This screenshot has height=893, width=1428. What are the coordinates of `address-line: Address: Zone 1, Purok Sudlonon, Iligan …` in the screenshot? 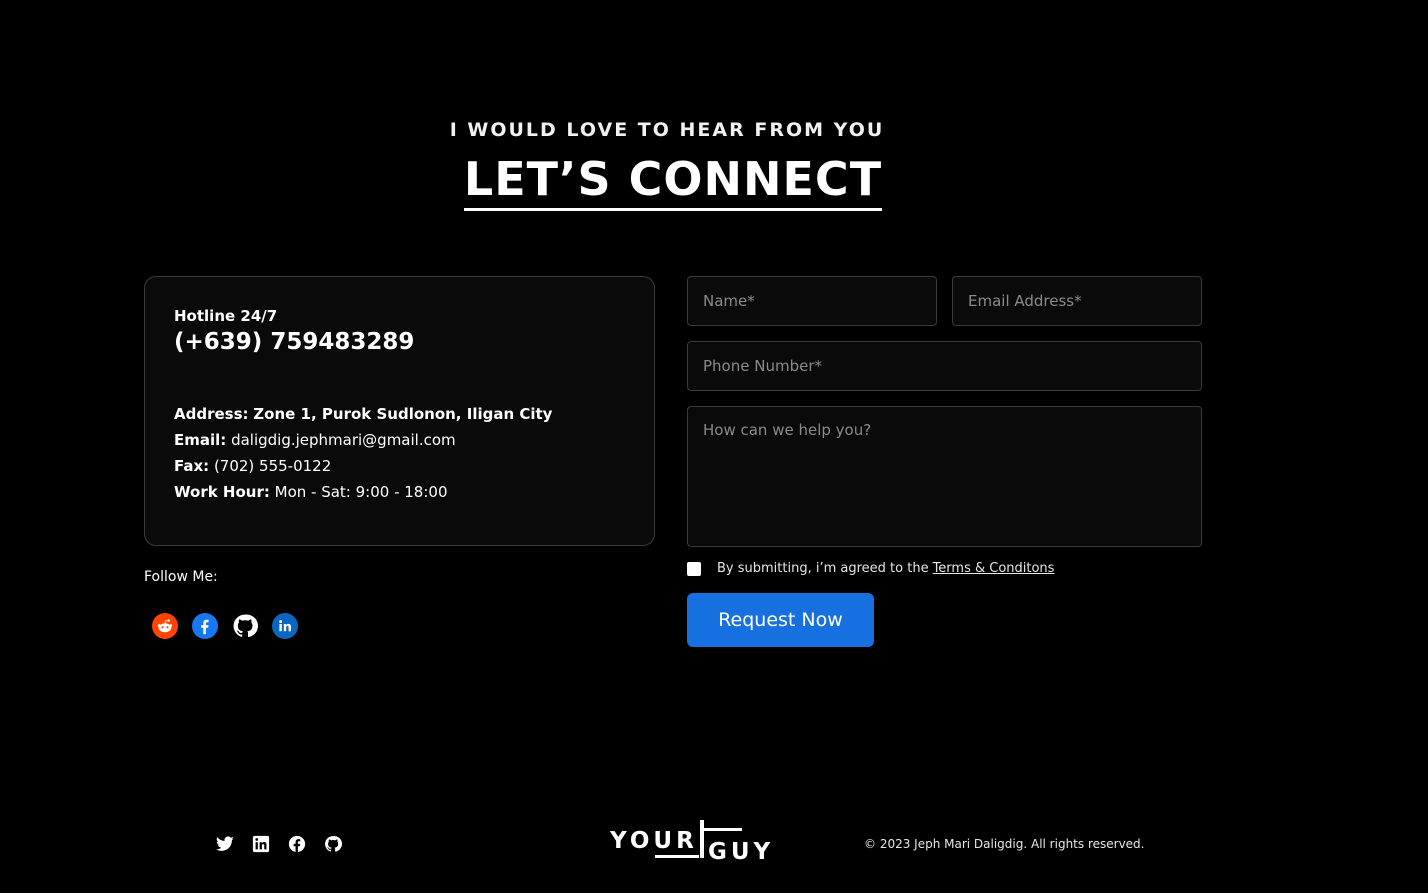 It's located at (399, 414).